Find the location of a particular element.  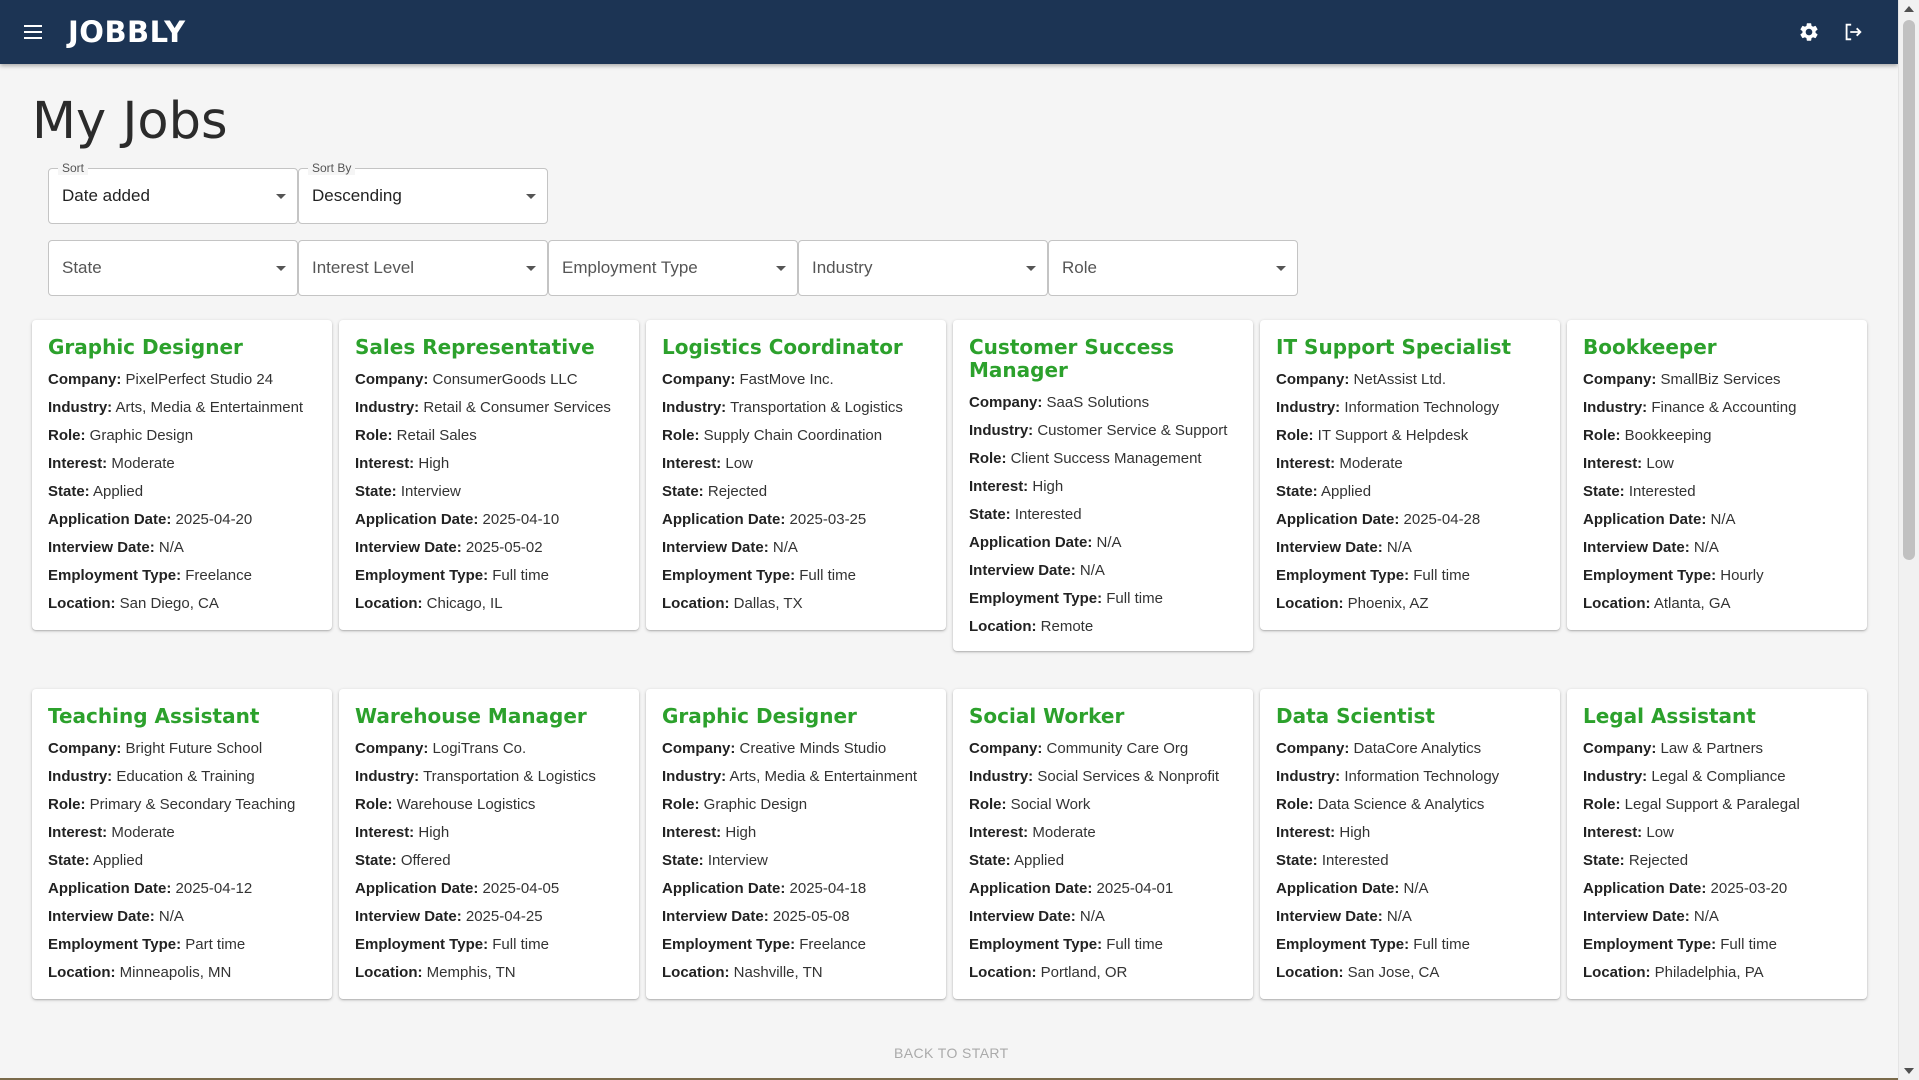

field-value: Bright Future School is located at coordinates (194, 748).